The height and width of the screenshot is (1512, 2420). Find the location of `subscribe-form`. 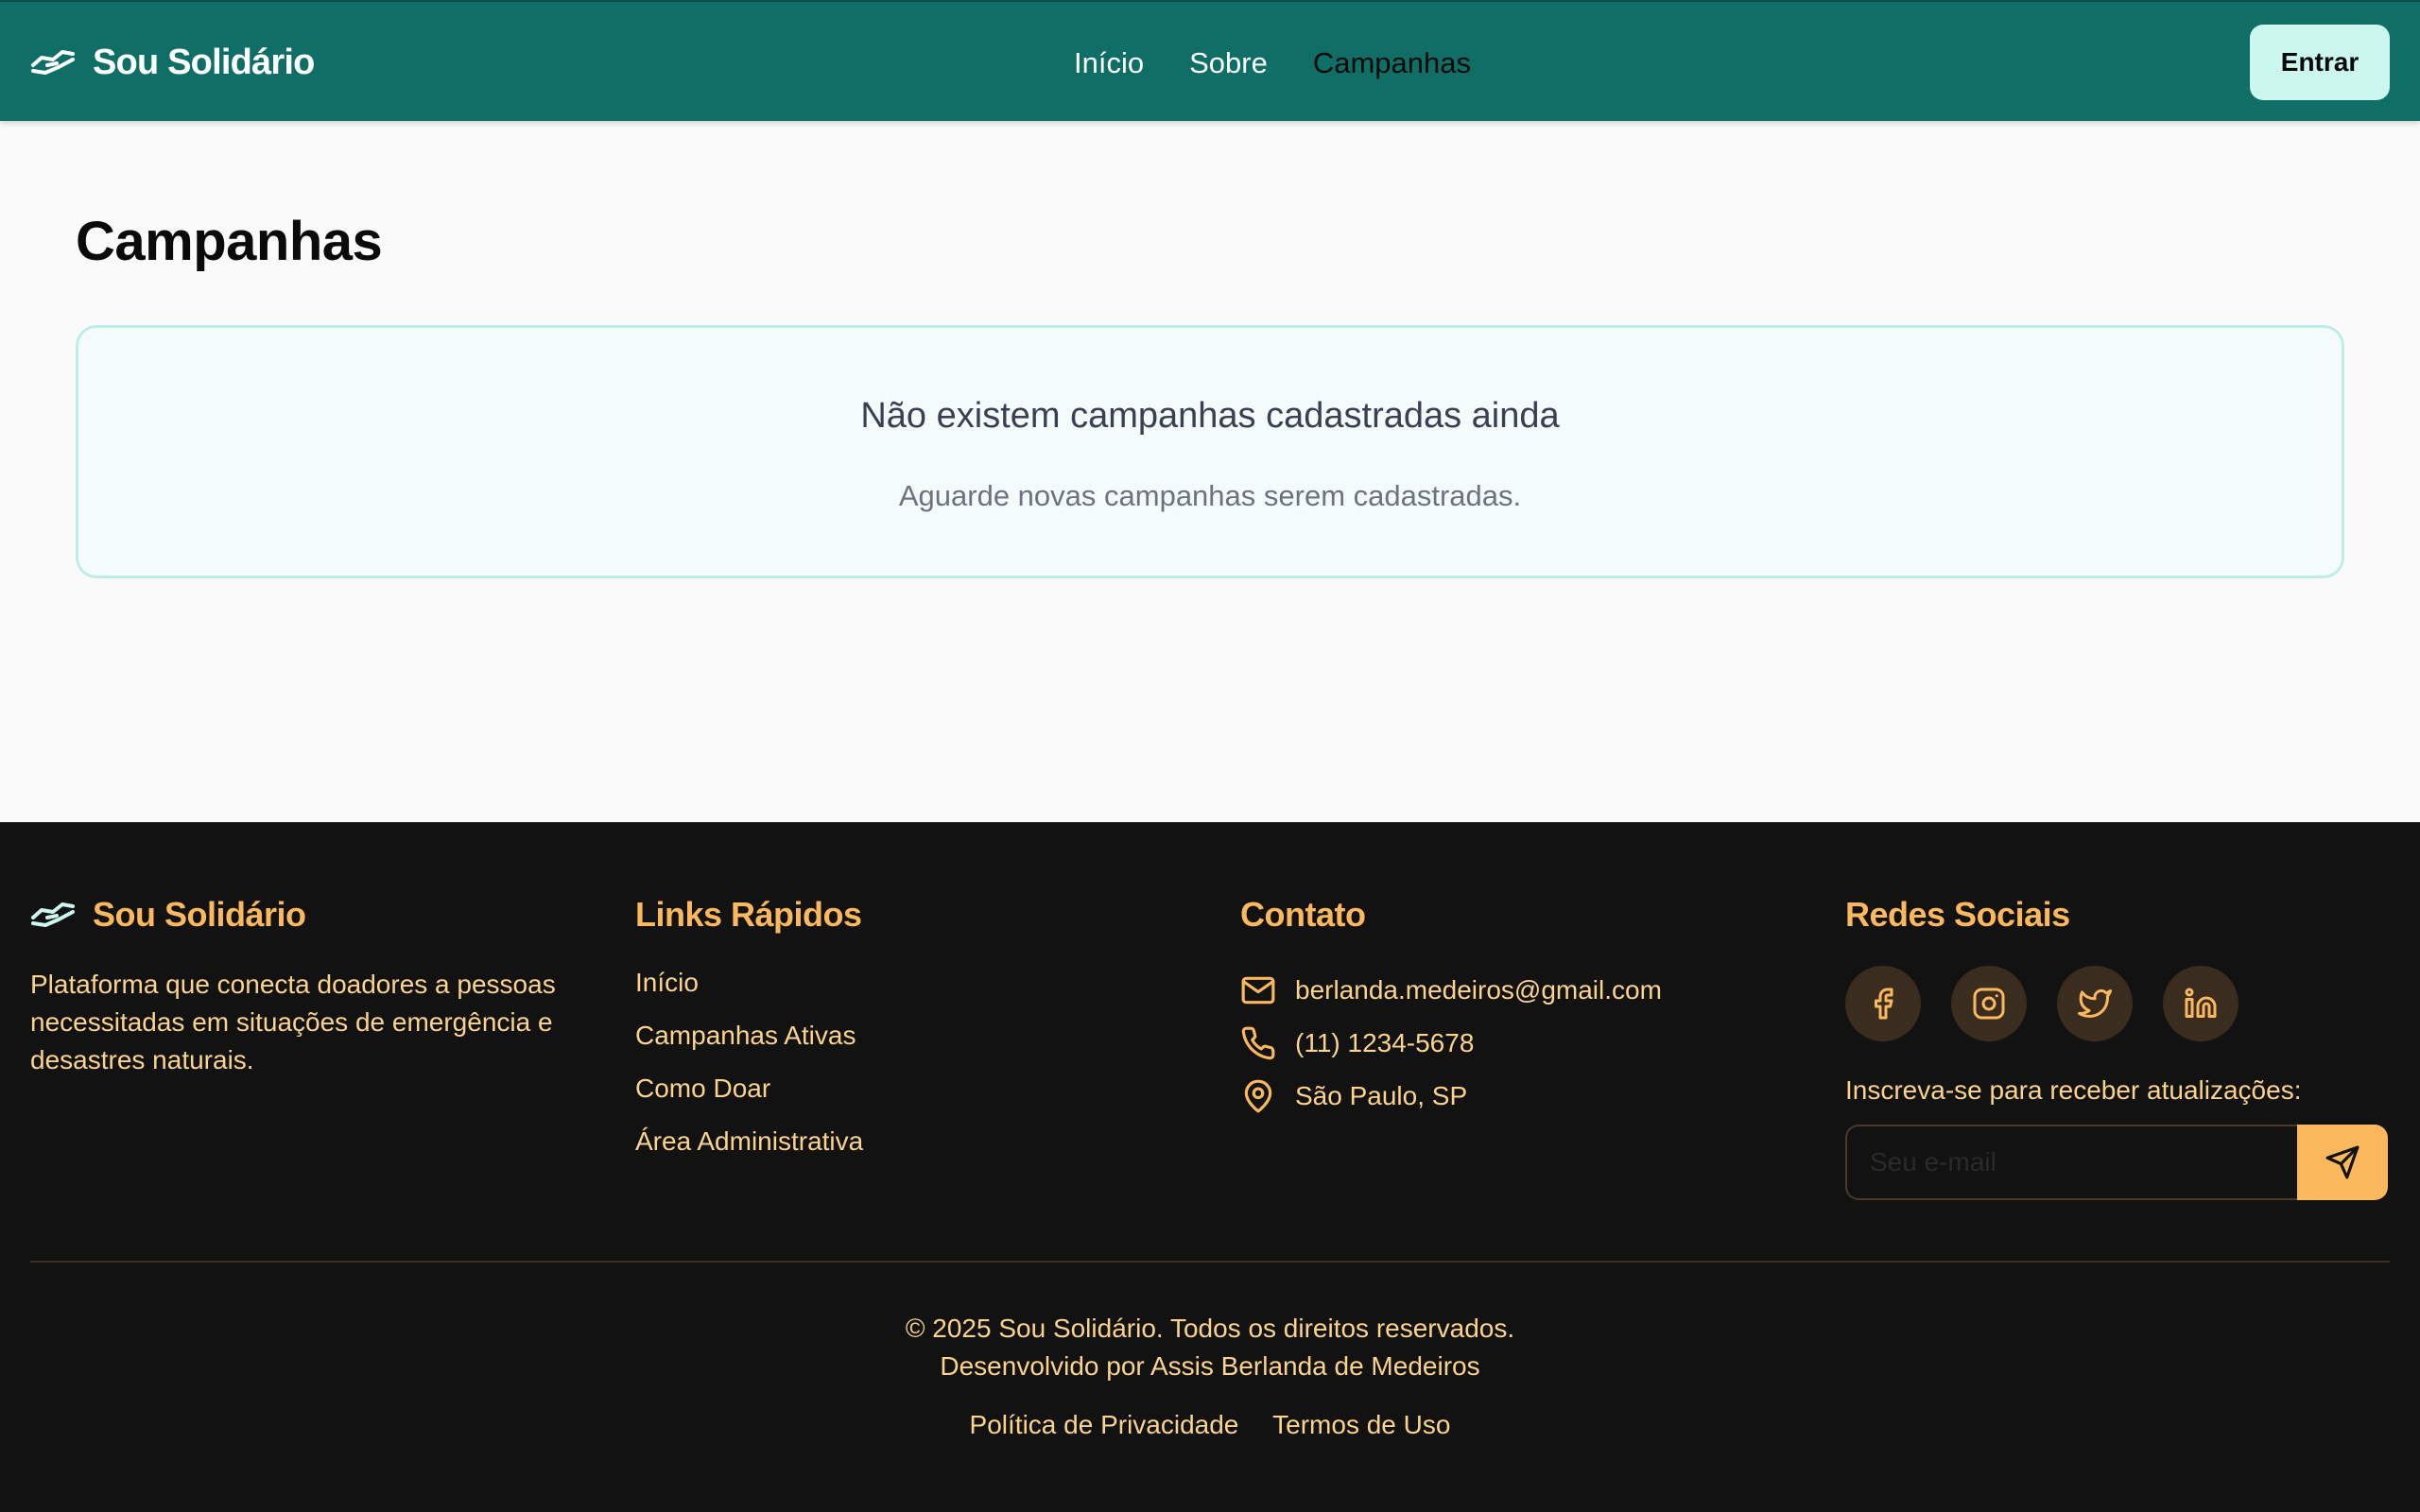

subscribe-form is located at coordinates (2117, 1162).